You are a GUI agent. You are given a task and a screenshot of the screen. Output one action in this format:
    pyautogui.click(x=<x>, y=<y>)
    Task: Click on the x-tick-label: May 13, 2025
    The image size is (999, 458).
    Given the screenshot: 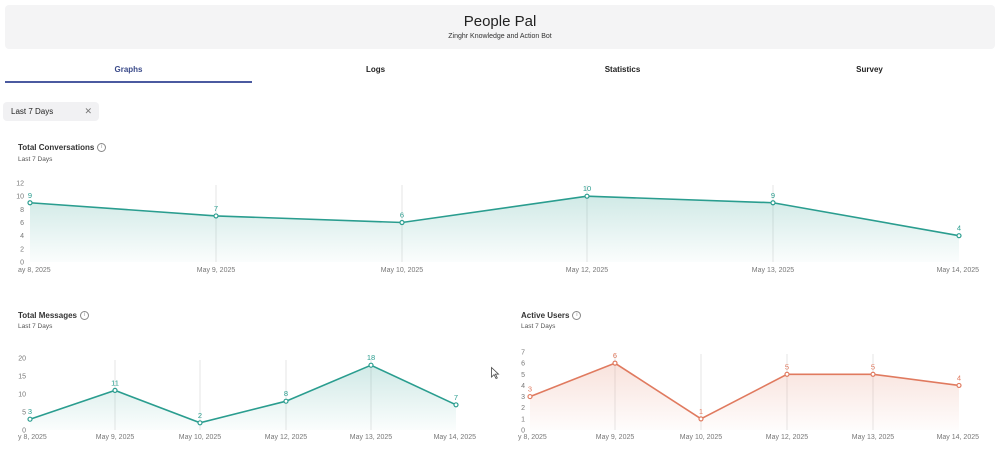 What is the action you would take?
    pyautogui.click(x=873, y=437)
    